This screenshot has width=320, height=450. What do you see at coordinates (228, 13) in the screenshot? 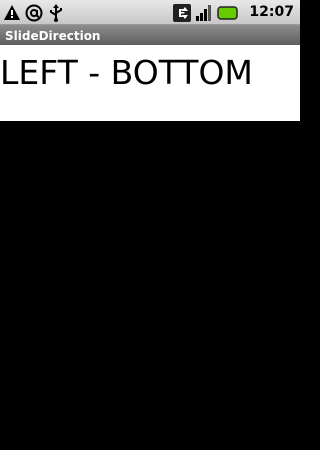
I see `battery-icon` at bounding box center [228, 13].